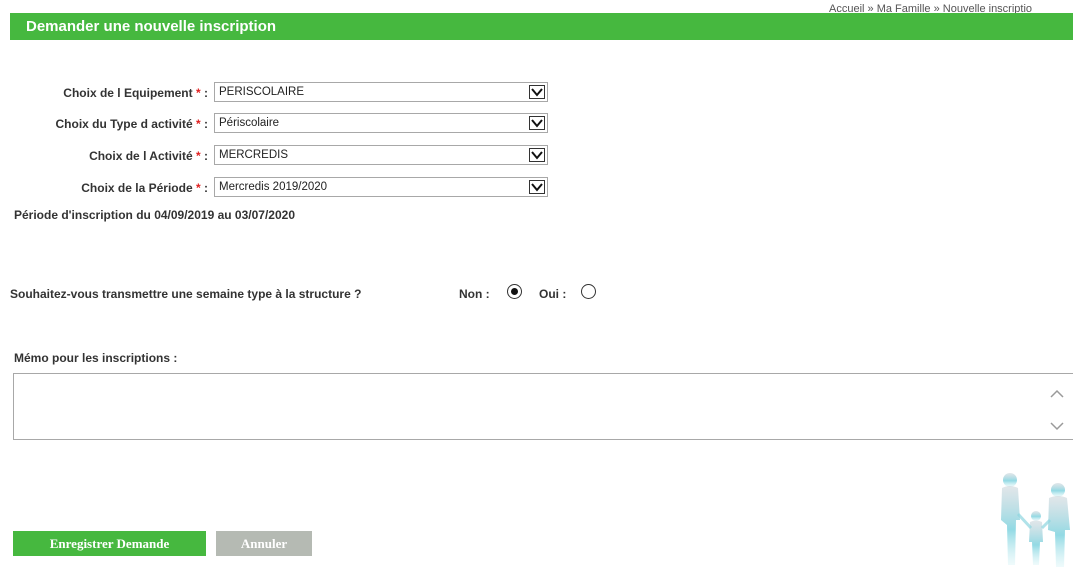 The height and width of the screenshot is (567, 1073). Describe the element at coordinates (381, 123) in the screenshot. I see `select-type-activite: Périscolaire` at that location.